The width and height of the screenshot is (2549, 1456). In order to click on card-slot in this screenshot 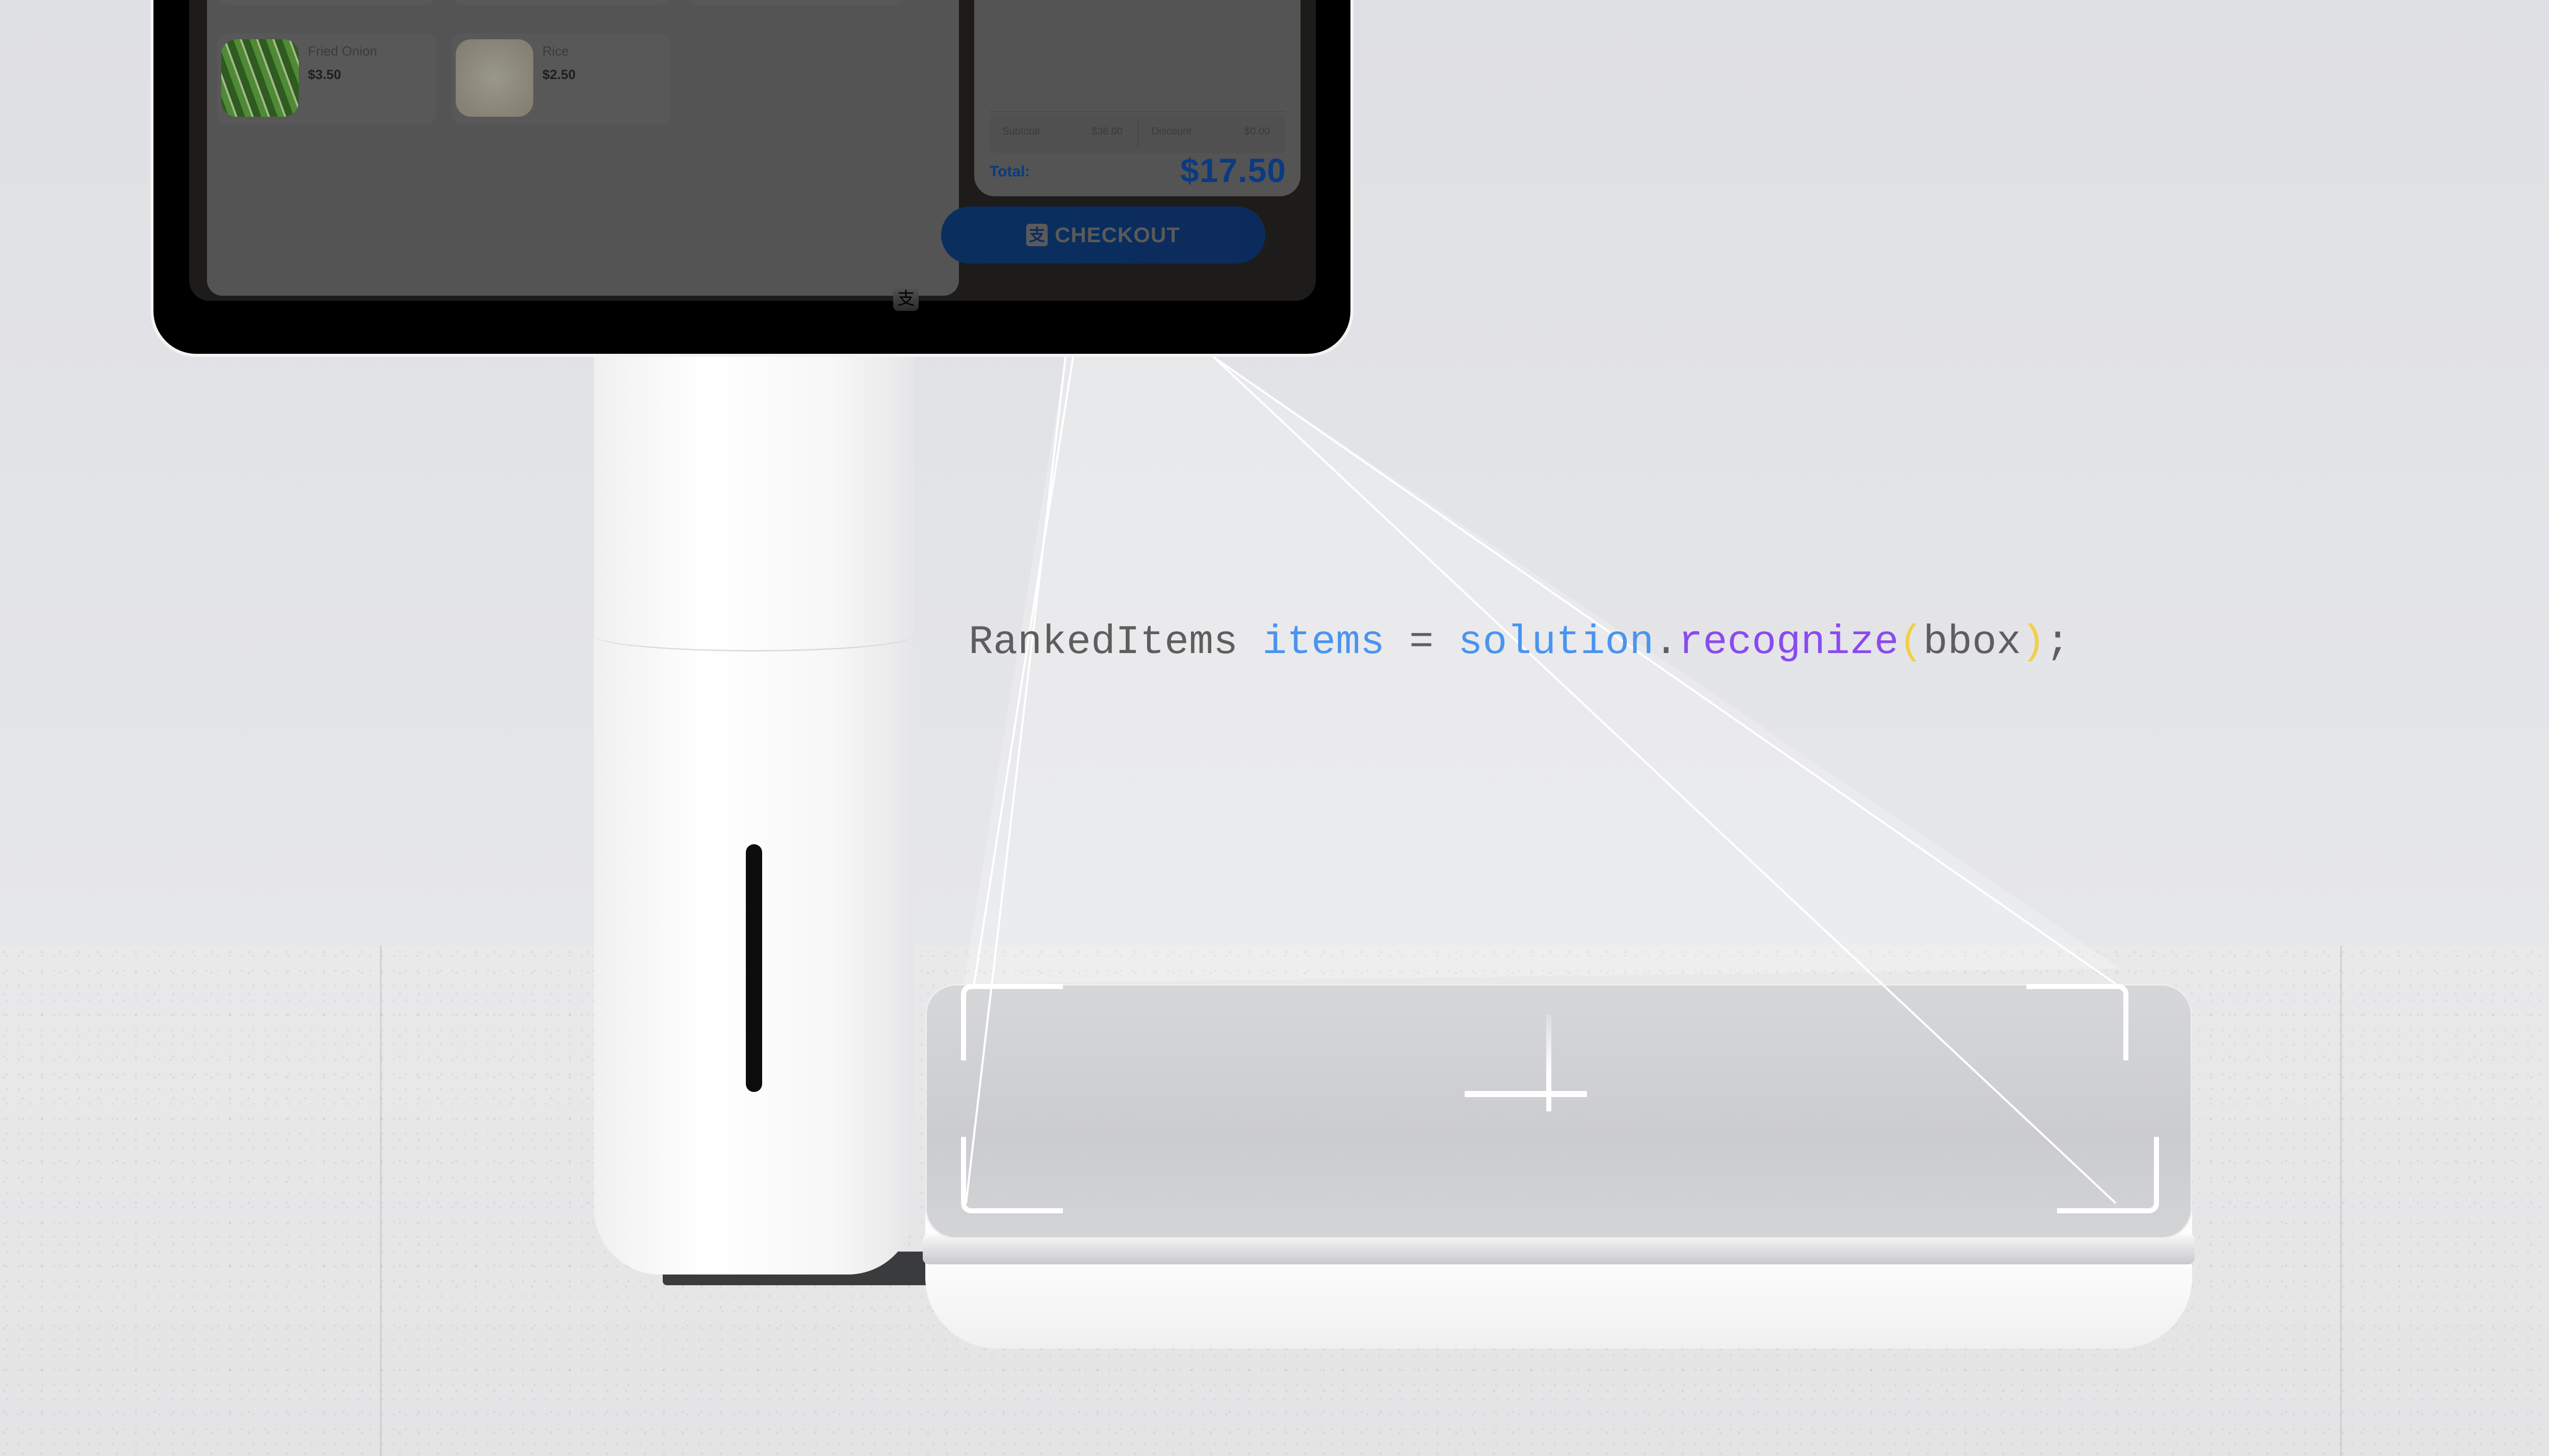, I will do `click(754, 968)`.